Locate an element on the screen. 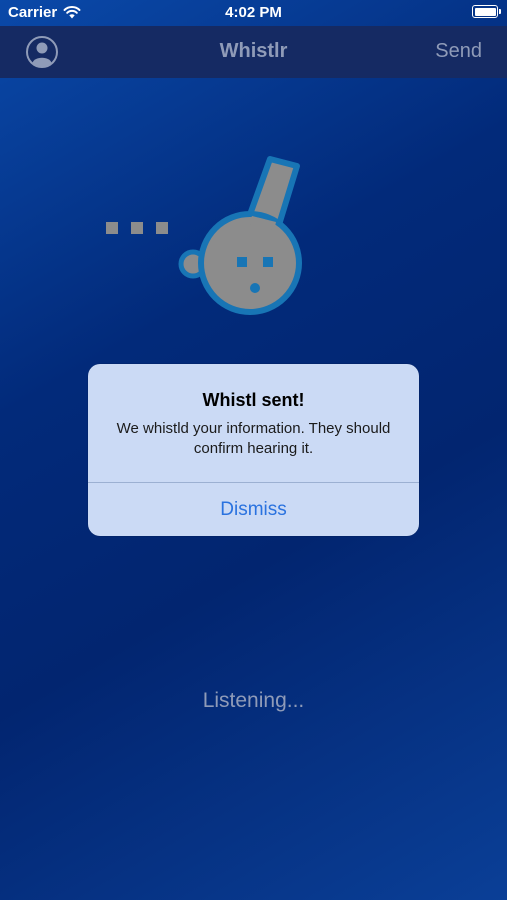  whistle-mouth is located at coordinates (255, 288).